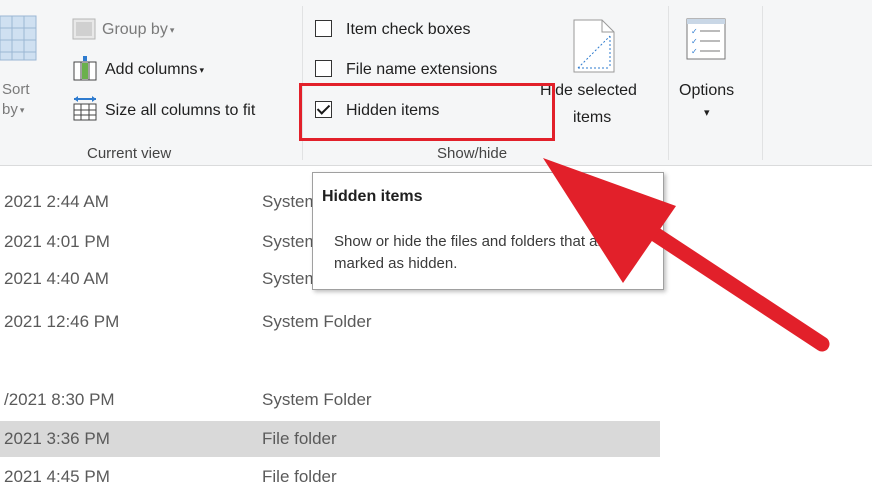 The image size is (872, 489). I want to click on file-date: /2021 8:30 PM, so click(59, 399).